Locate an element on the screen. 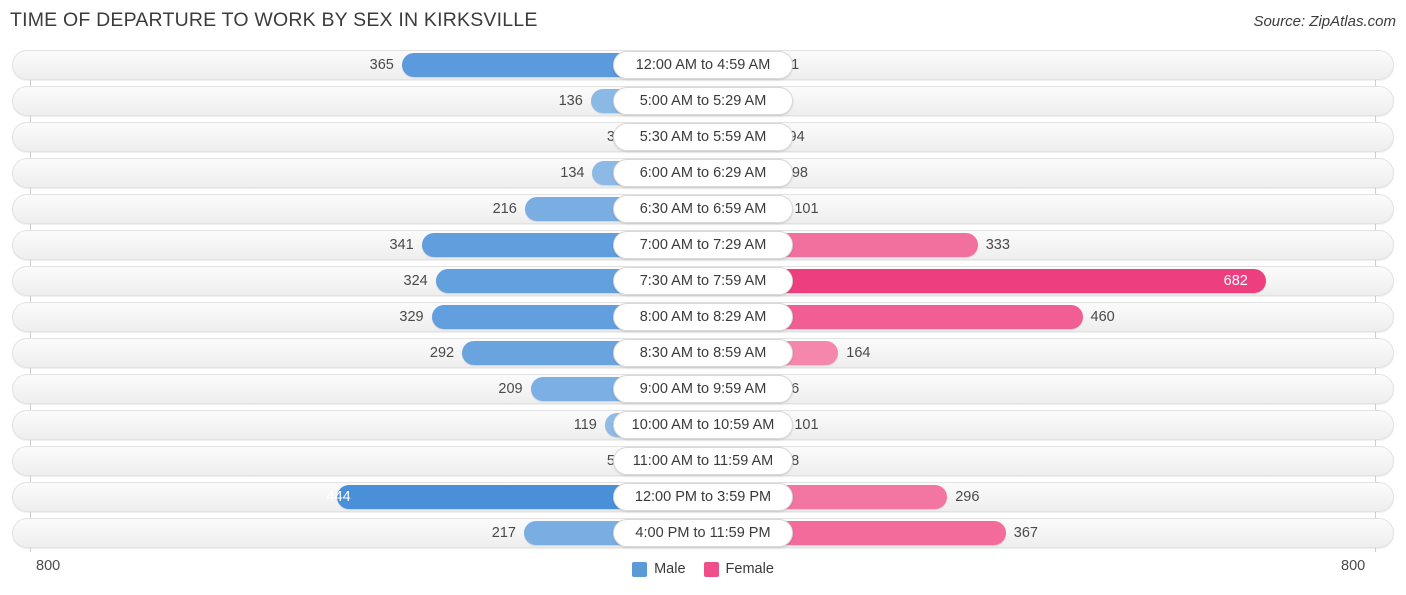  bar-row: 209469:00 AM to 9:59 AM is located at coordinates (703, 389).